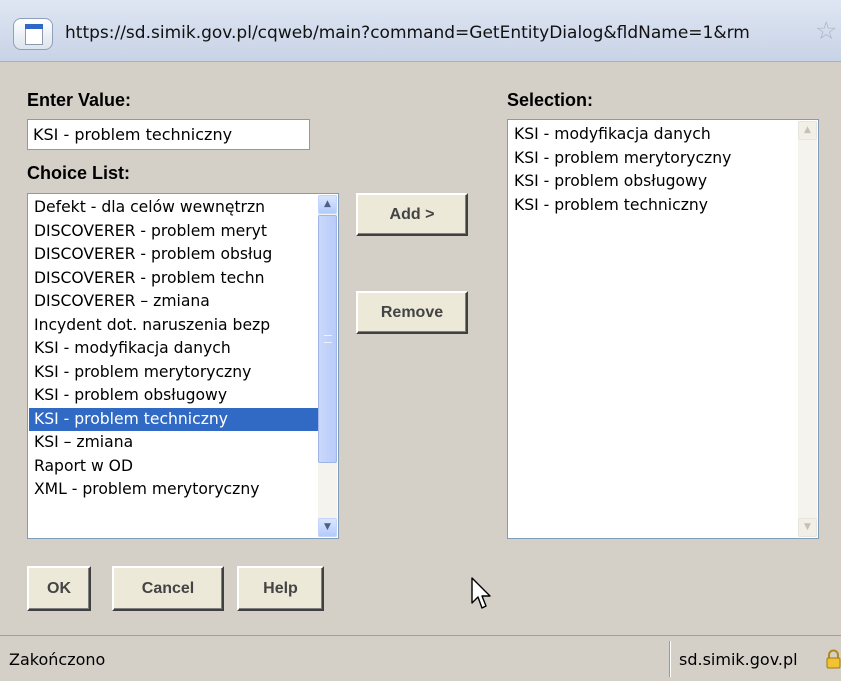 The width and height of the screenshot is (841, 681). What do you see at coordinates (654, 206) in the screenshot?
I see `selection-item: KSI - problem techniczny` at bounding box center [654, 206].